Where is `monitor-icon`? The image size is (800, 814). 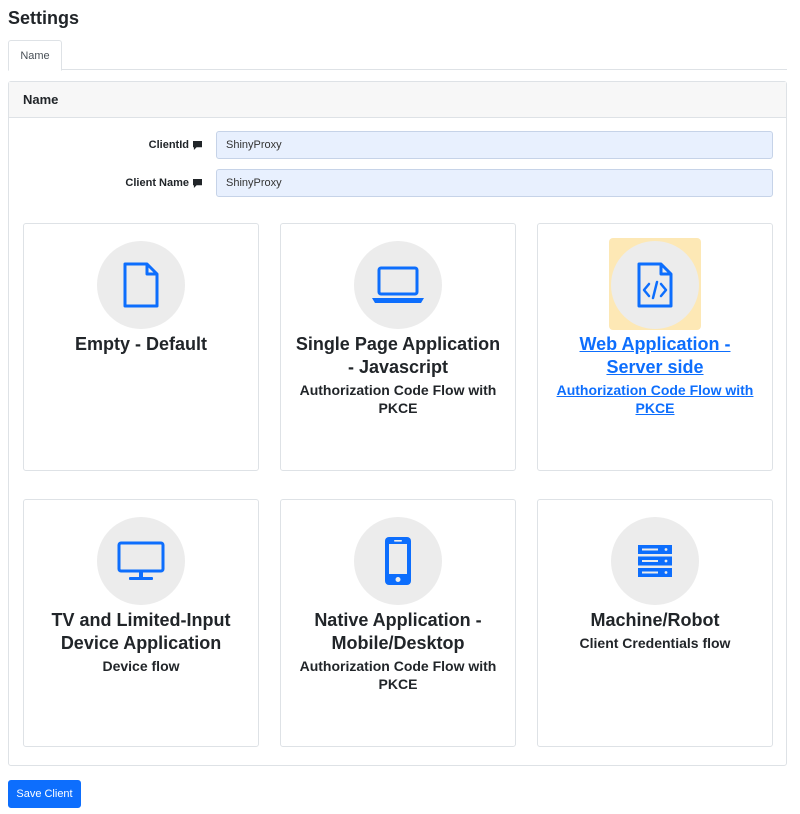
monitor-icon is located at coordinates (141, 560).